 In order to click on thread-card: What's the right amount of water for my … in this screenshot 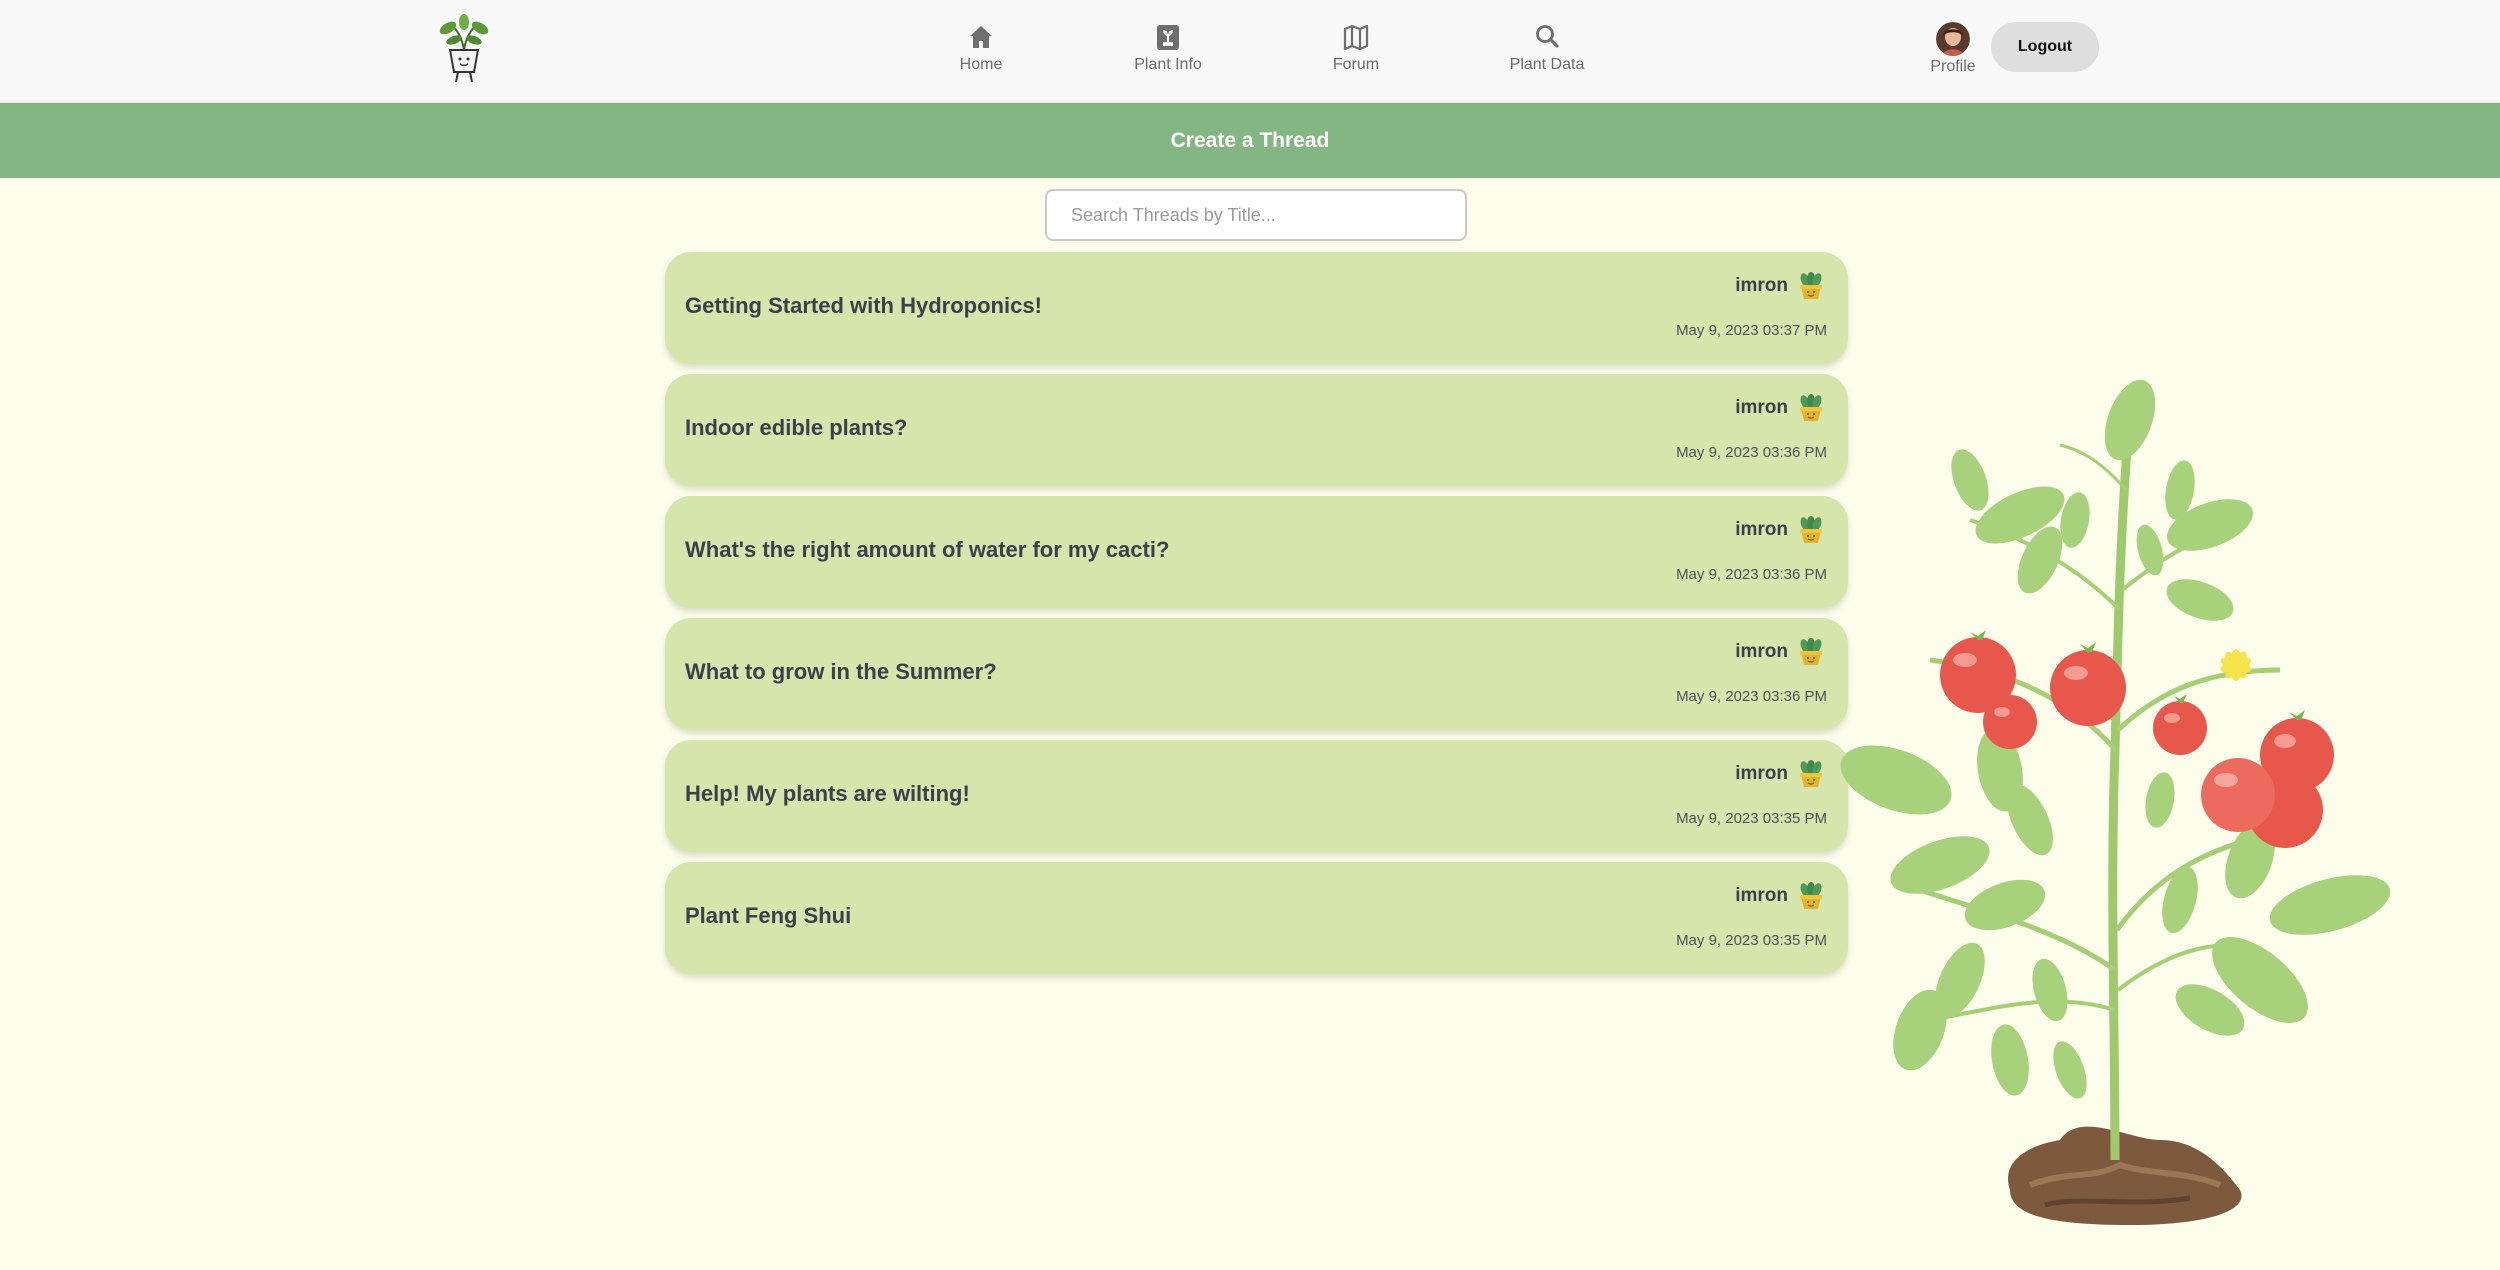, I will do `click(1256, 552)`.